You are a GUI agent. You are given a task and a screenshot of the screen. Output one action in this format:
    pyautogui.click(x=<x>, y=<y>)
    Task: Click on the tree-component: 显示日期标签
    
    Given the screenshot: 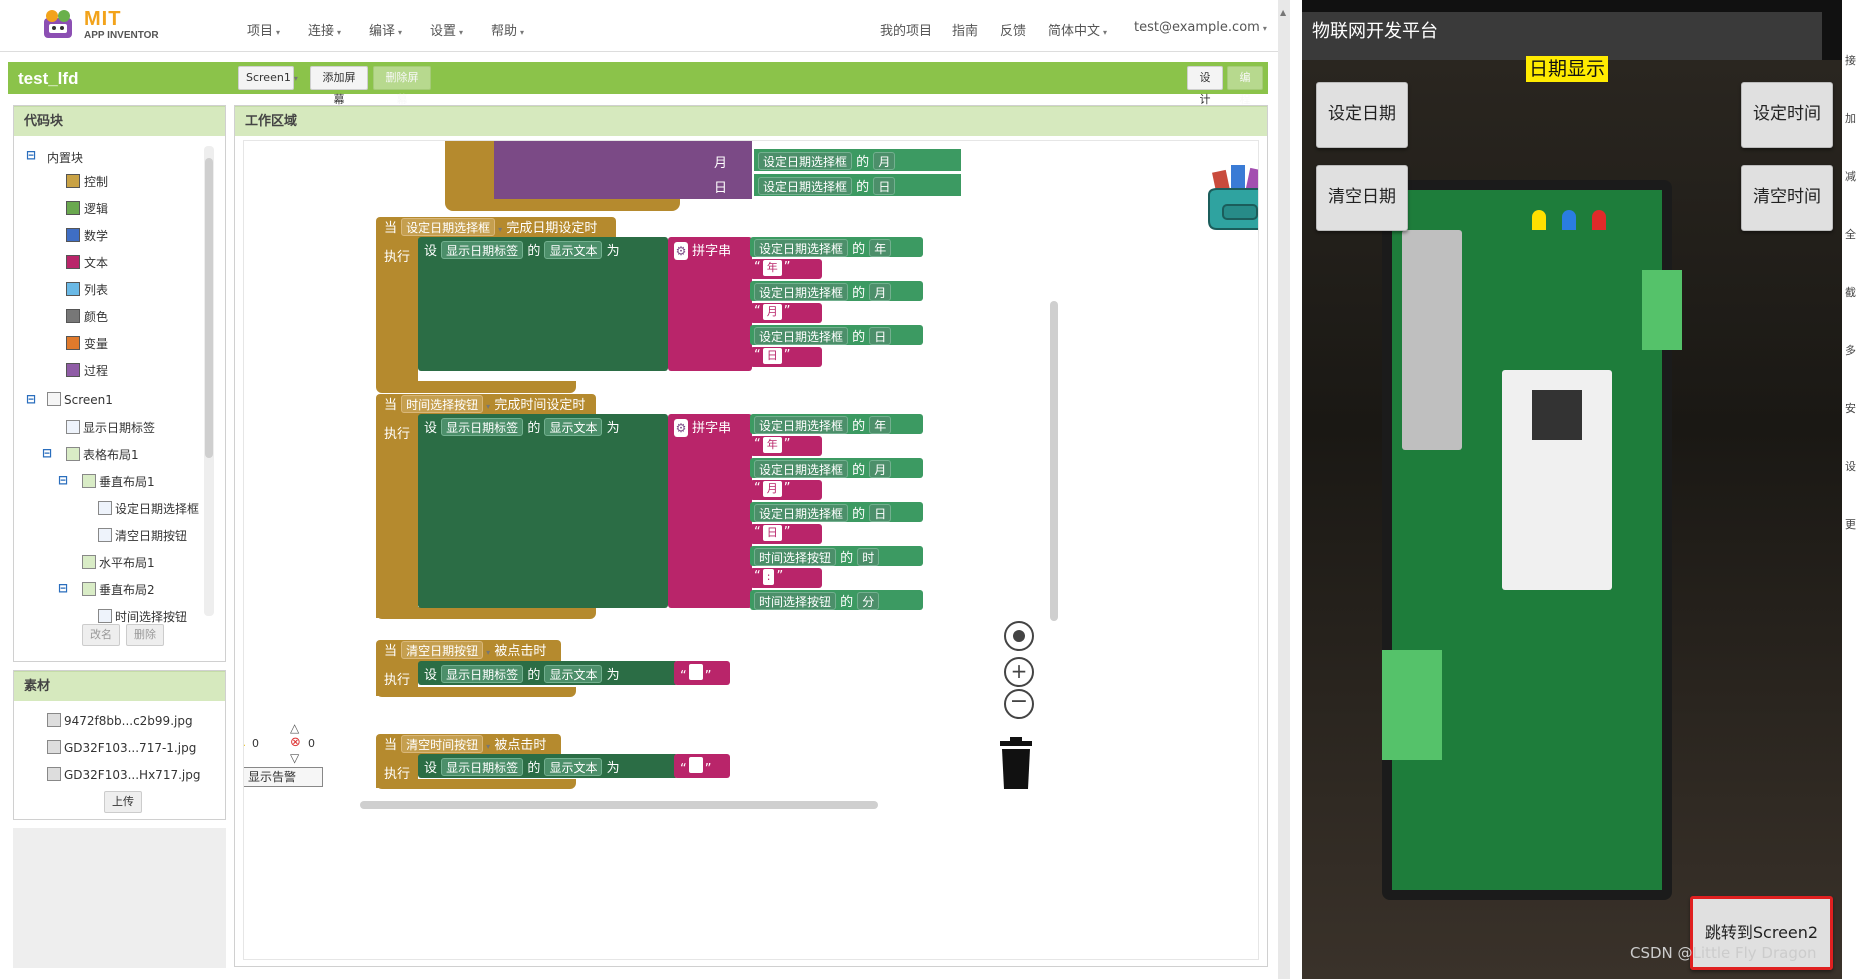 What is the action you would take?
    pyautogui.click(x=110, y=427)
    